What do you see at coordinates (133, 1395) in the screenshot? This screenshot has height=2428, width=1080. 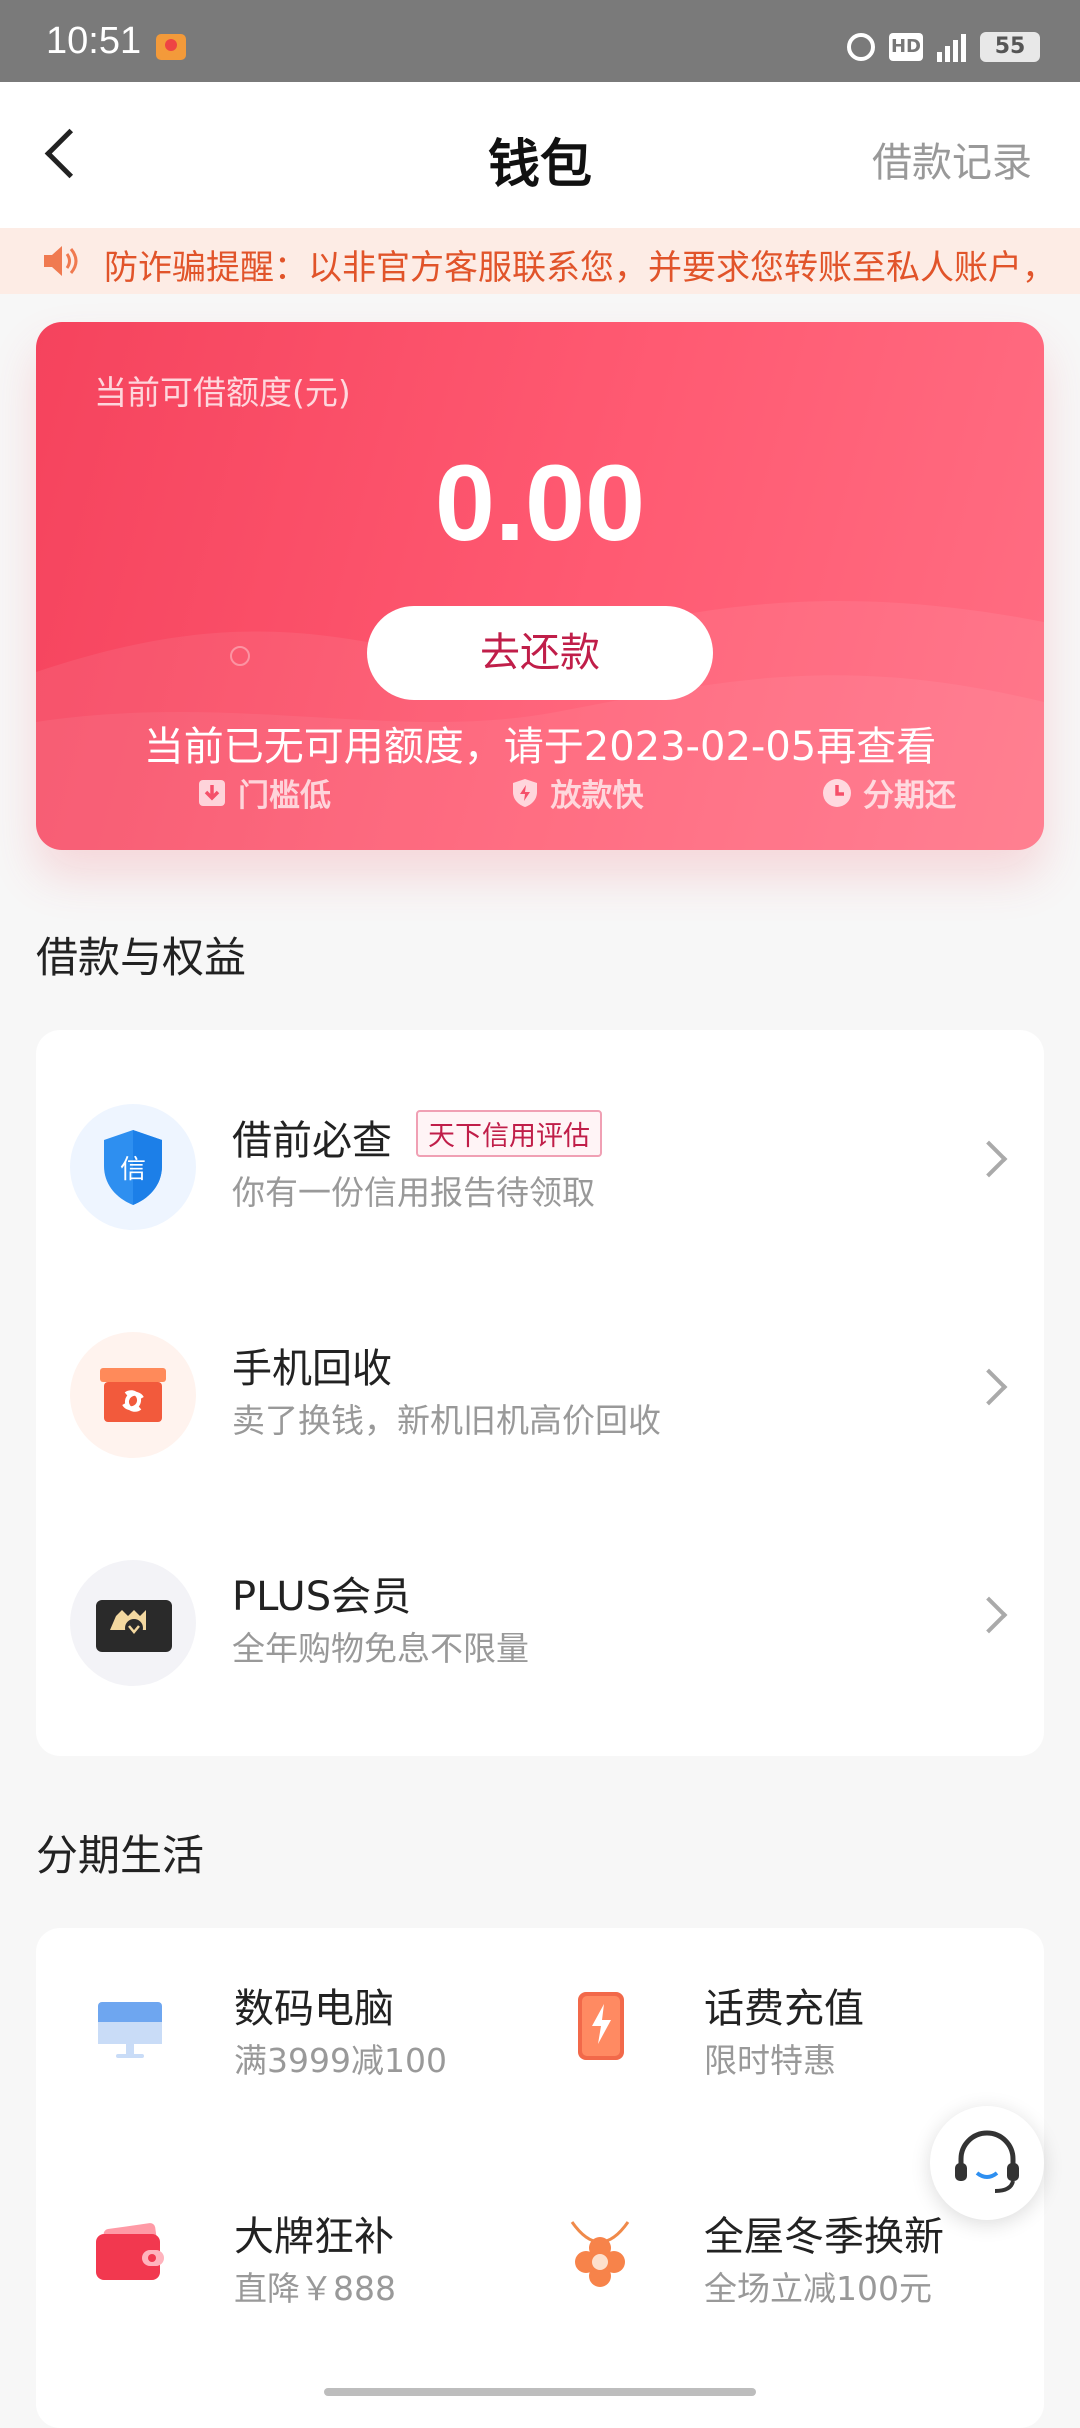 I see `recycle-box-icon` at bounding box center [133, 1395].